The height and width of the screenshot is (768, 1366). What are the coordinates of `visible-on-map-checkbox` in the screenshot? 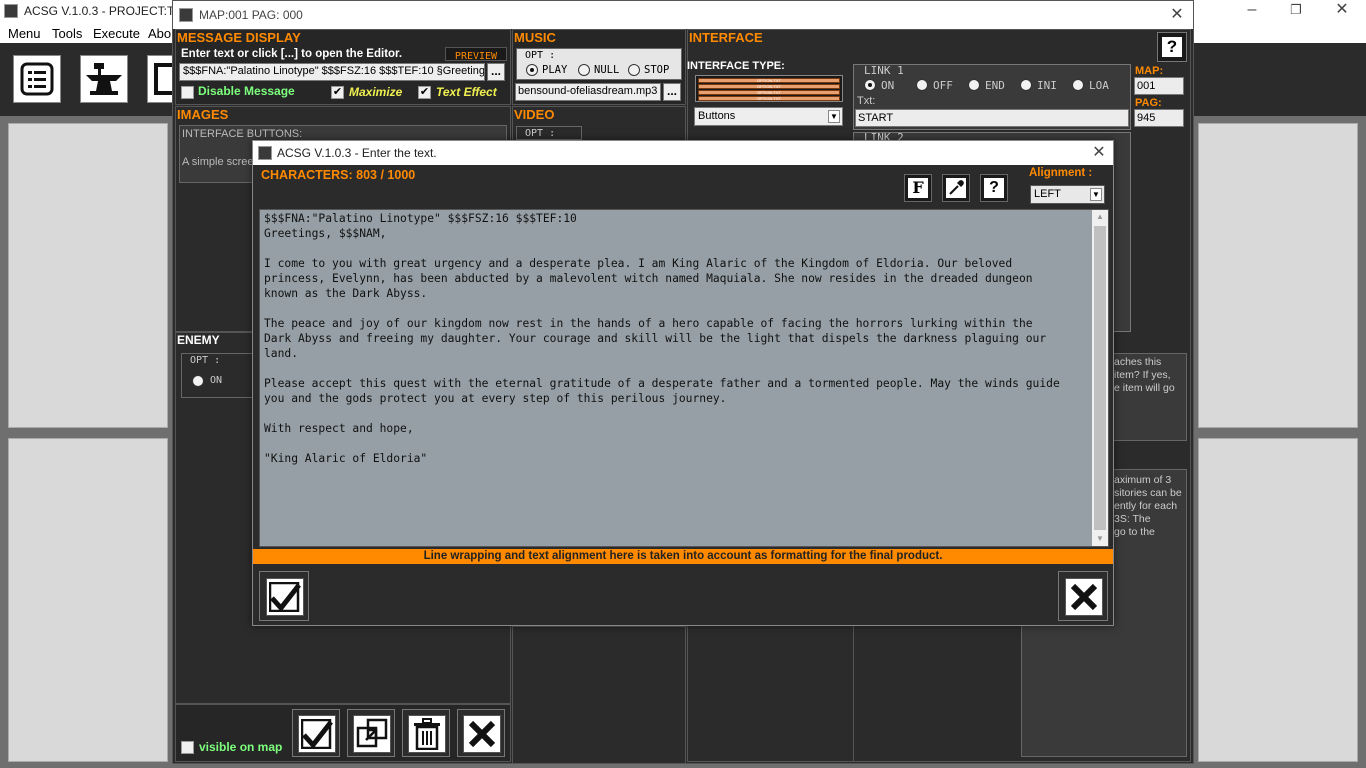 It's located at (187, 747).